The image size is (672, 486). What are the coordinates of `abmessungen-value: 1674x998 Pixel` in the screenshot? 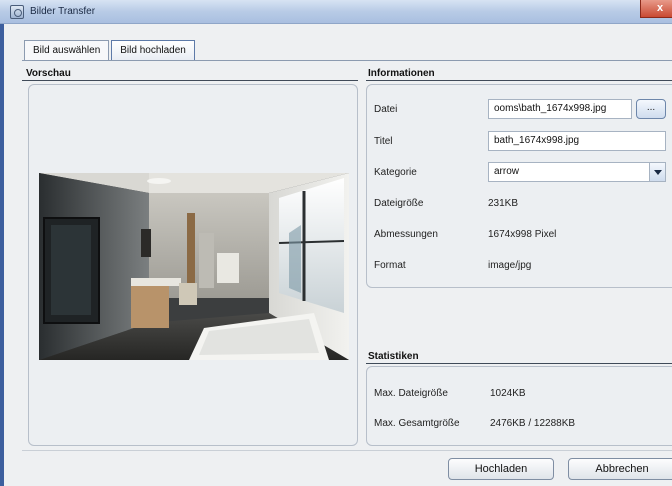 It's located at (522, 234).